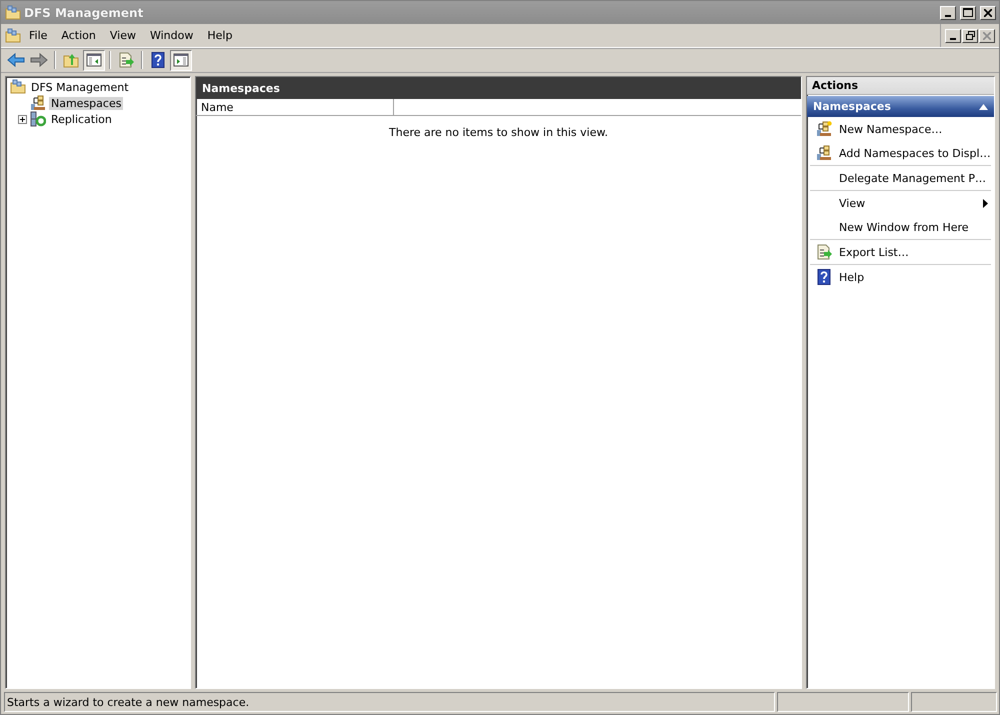  What do you see at coordinates (38, 119) in the screenshot?
I see `replication-icon` at bounding box center [38, 119].